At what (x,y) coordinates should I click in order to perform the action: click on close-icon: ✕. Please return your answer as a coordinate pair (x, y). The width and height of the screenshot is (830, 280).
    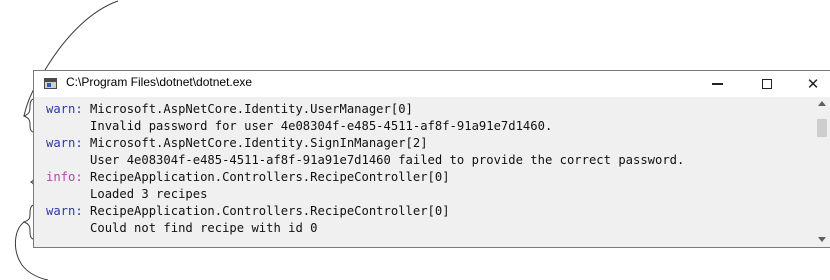
    Looking at the image, I should click on (813, 84).